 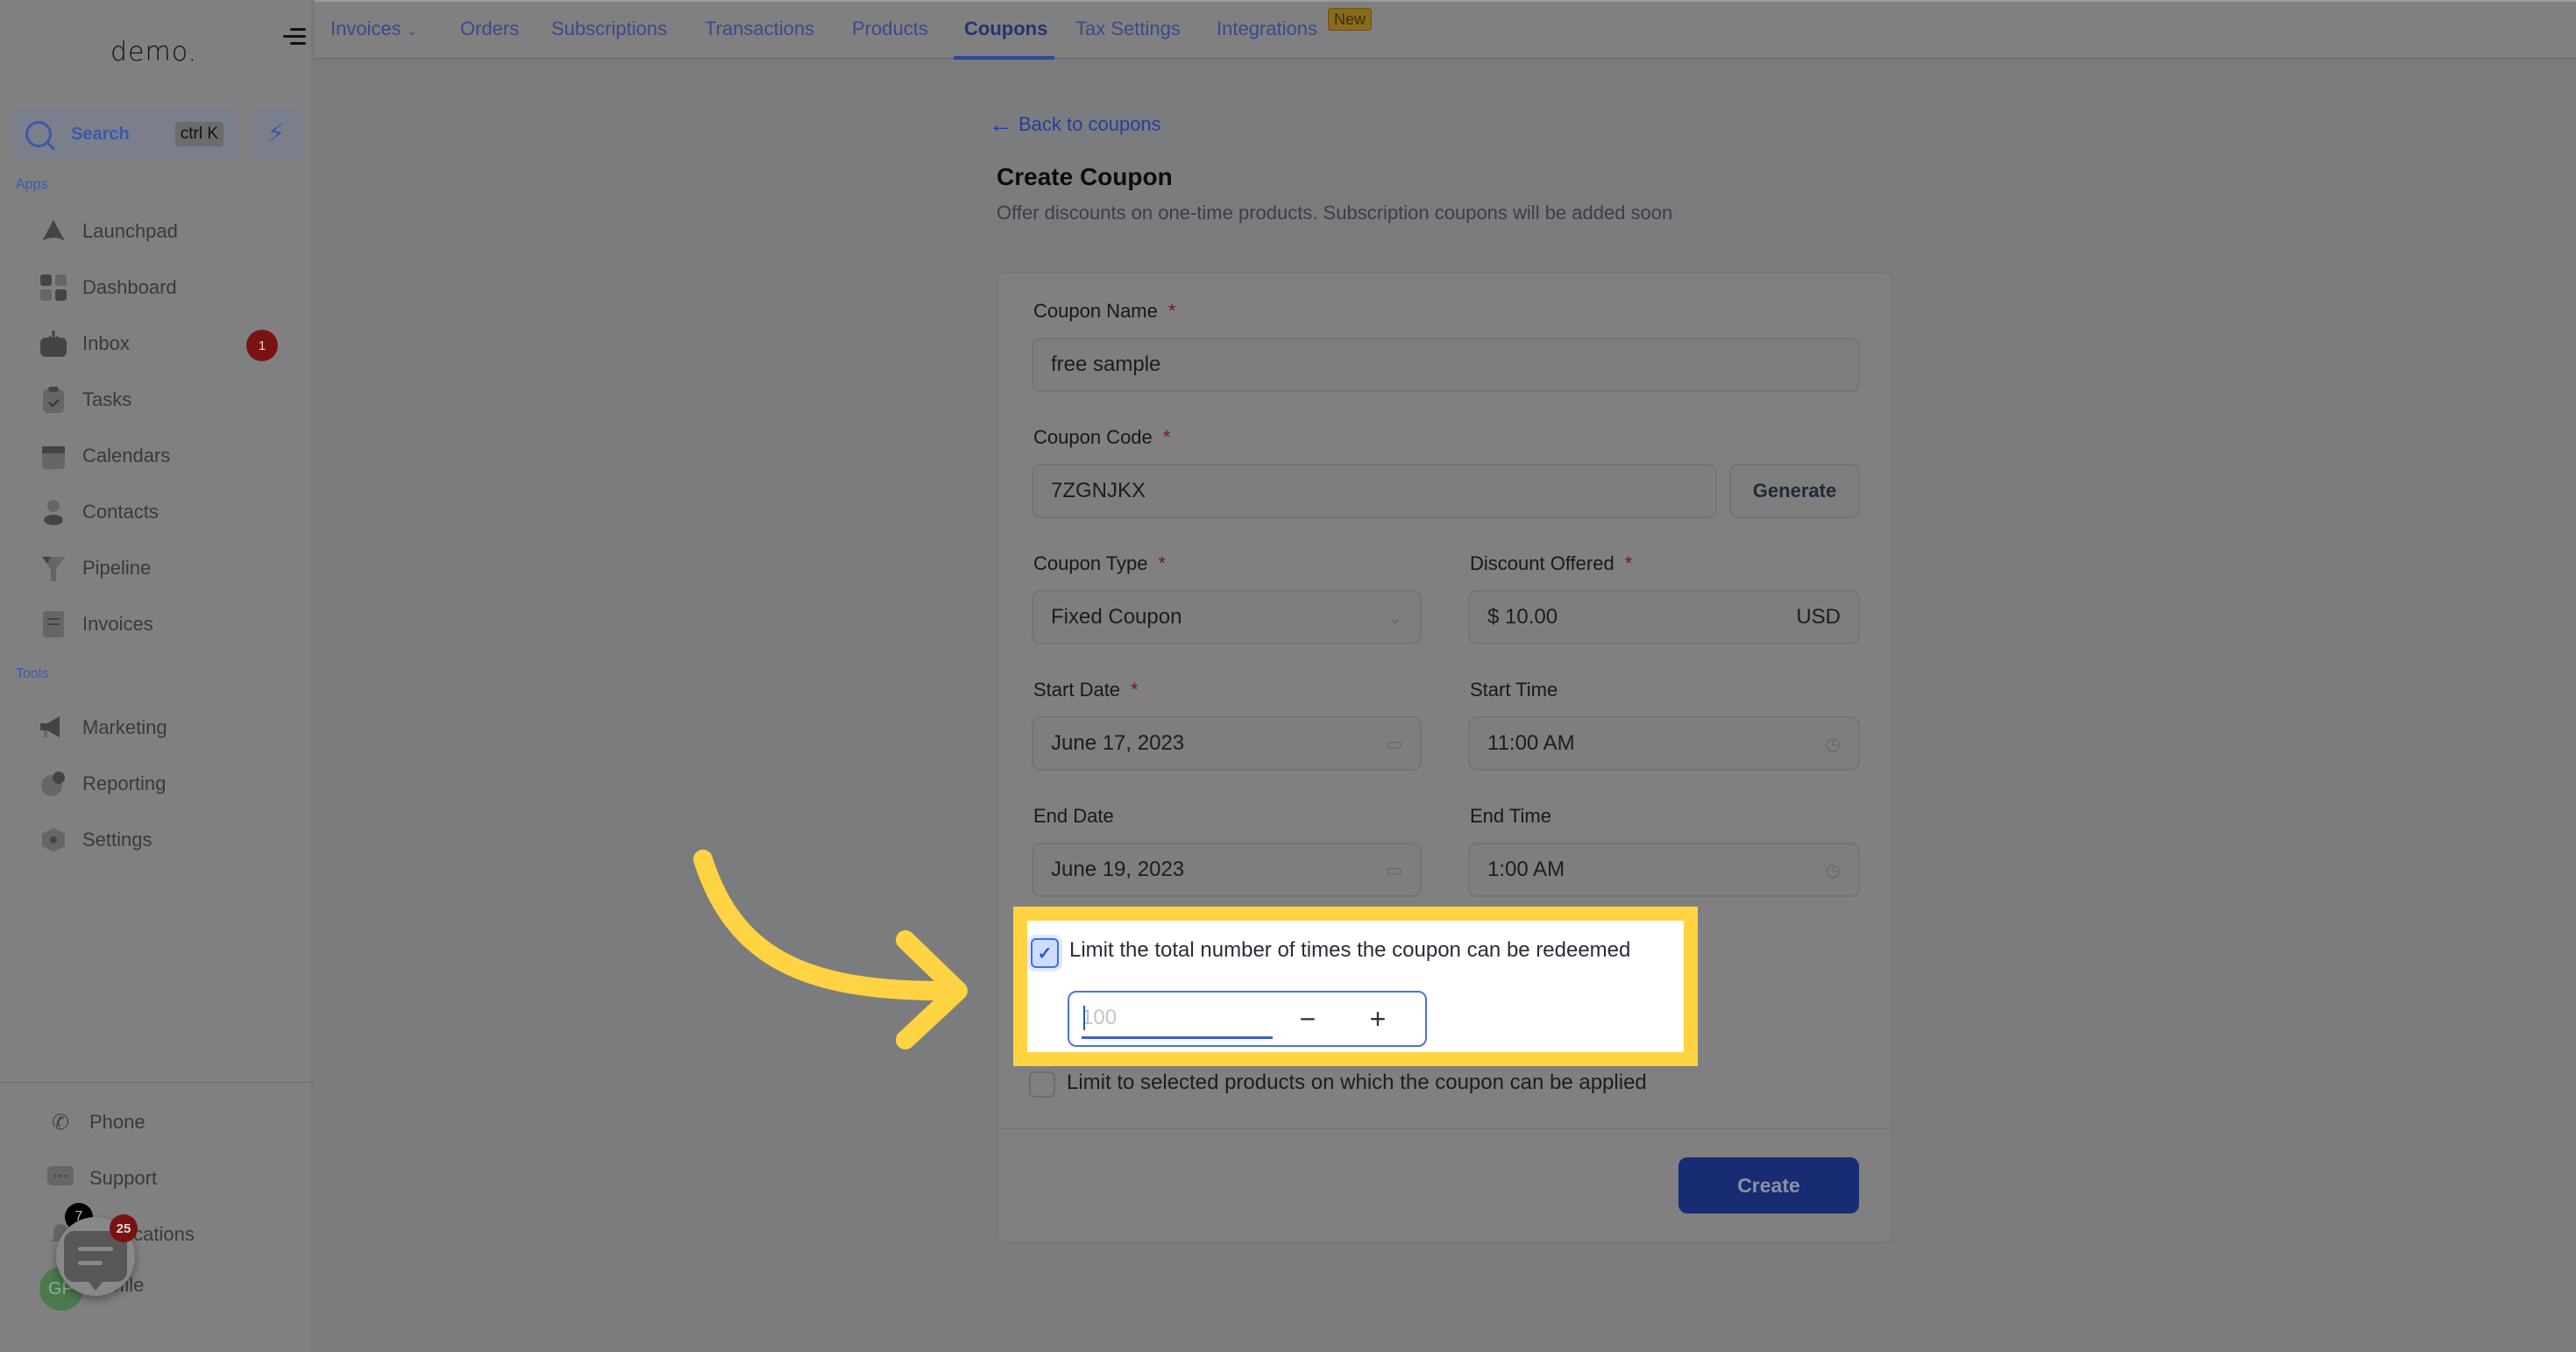 What do you see at coordinates (161, 568) in the screenshot?
I see `sidebar-item-pipeline: Pipeline` at bounding box center [161, 568].